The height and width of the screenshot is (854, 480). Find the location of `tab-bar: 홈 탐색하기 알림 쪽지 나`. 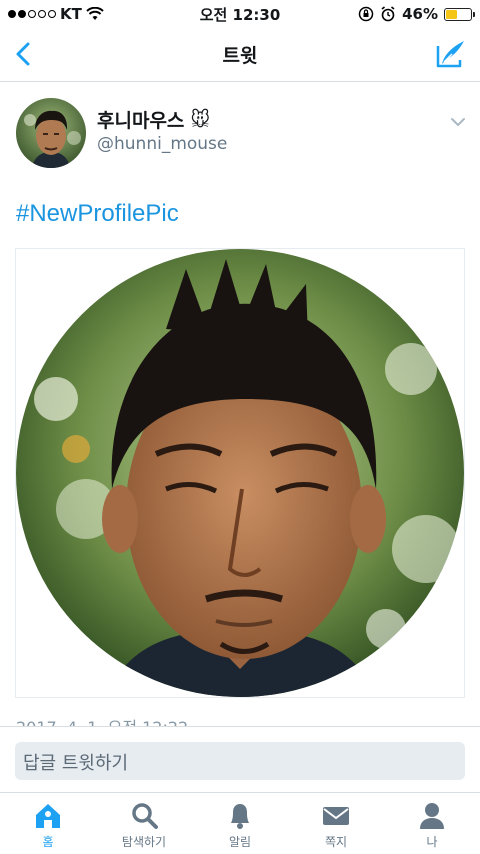

tab-bar: 홈 탐색하기 알림 쪽지 나 is located at coordinates (240, 823).